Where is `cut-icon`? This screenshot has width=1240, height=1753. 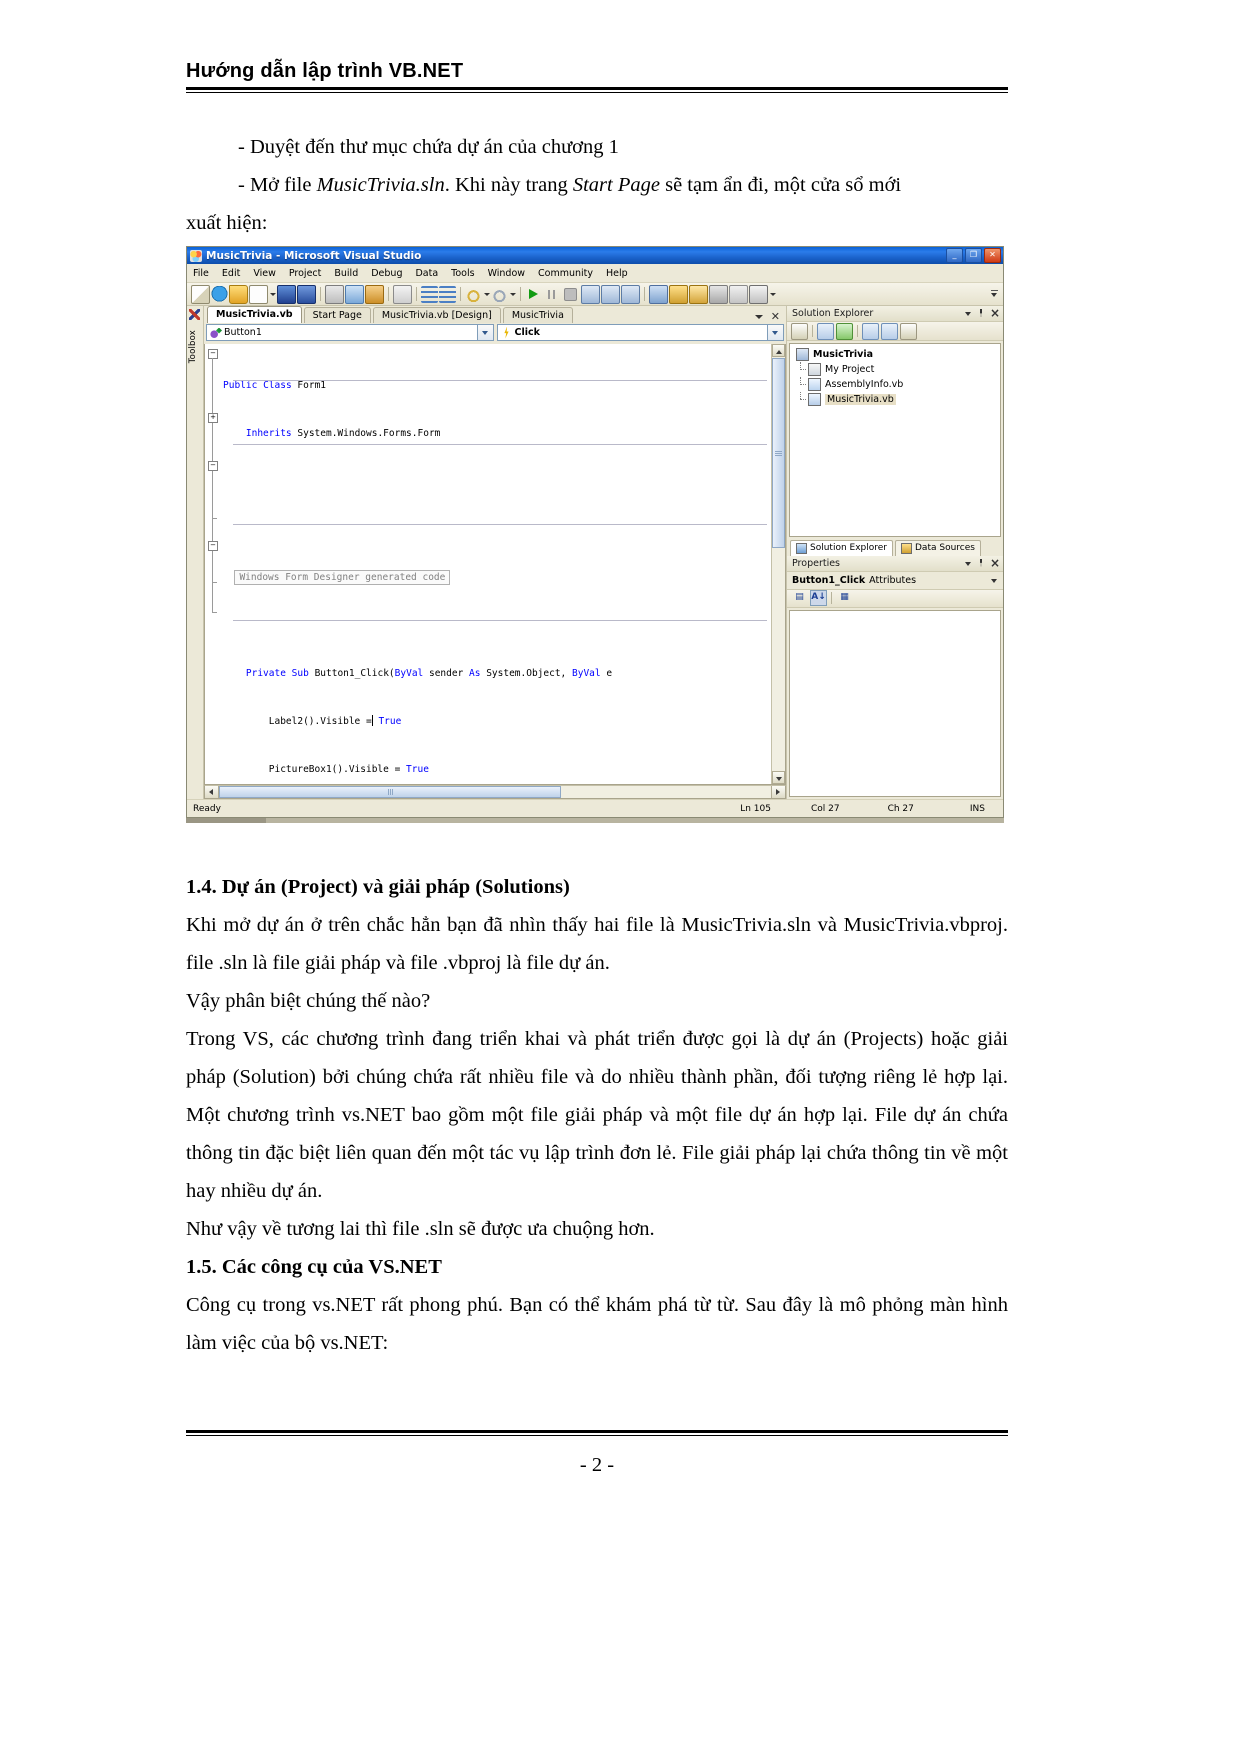 cut-icon is located at coordinates (334, 294).